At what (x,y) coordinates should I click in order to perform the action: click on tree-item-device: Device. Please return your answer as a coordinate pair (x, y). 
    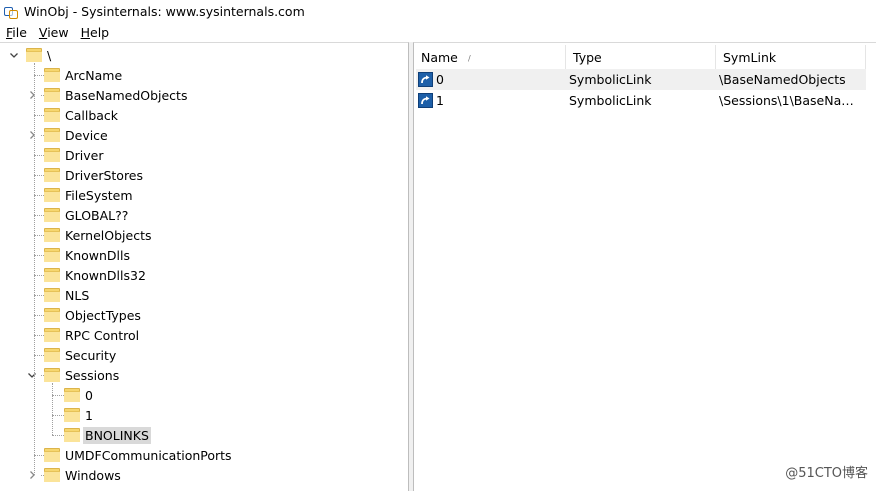
    Looking at the image, I should click on (77, 135).